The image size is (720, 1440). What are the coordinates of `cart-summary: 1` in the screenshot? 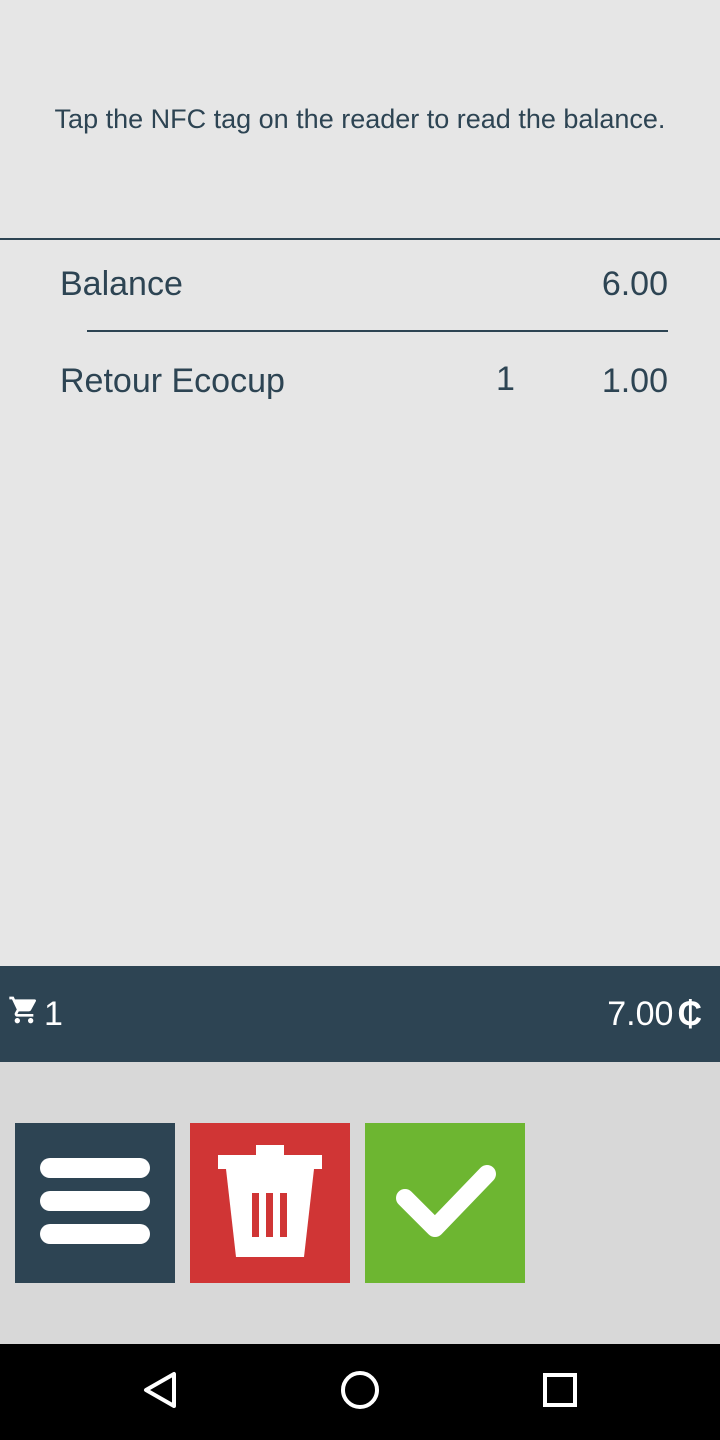 It's located at (35, 1014).